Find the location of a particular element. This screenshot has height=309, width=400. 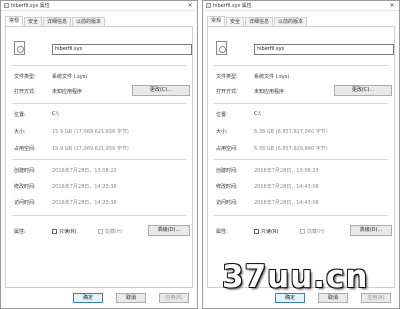

apply-button: 应用(A) is located at coordinates (174, 298).